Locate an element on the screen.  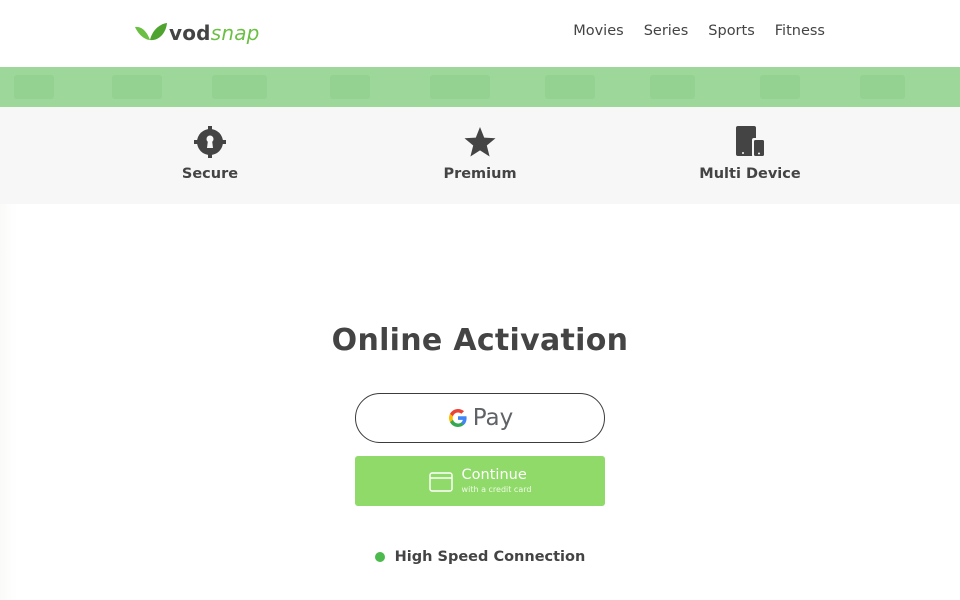
status-dot-icon is located at coordinates (379, 557).